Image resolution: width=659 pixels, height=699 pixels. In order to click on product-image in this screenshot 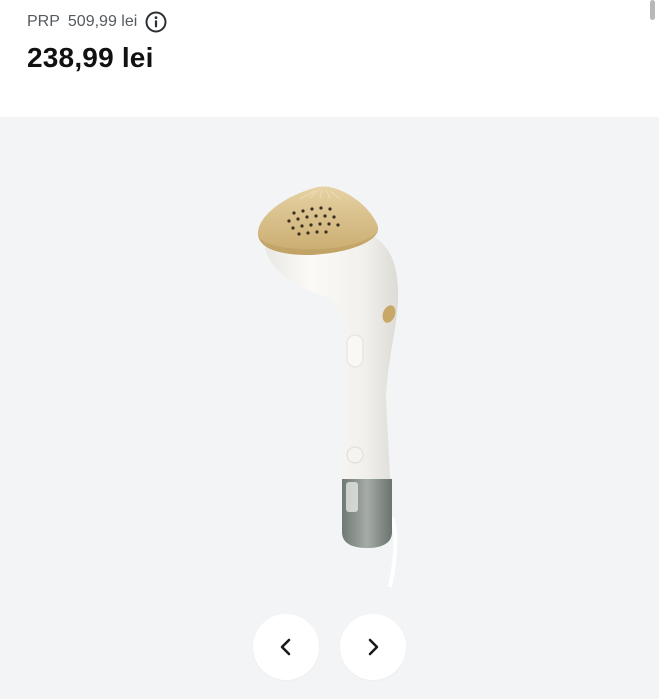, I will do `click(328, 387)`.